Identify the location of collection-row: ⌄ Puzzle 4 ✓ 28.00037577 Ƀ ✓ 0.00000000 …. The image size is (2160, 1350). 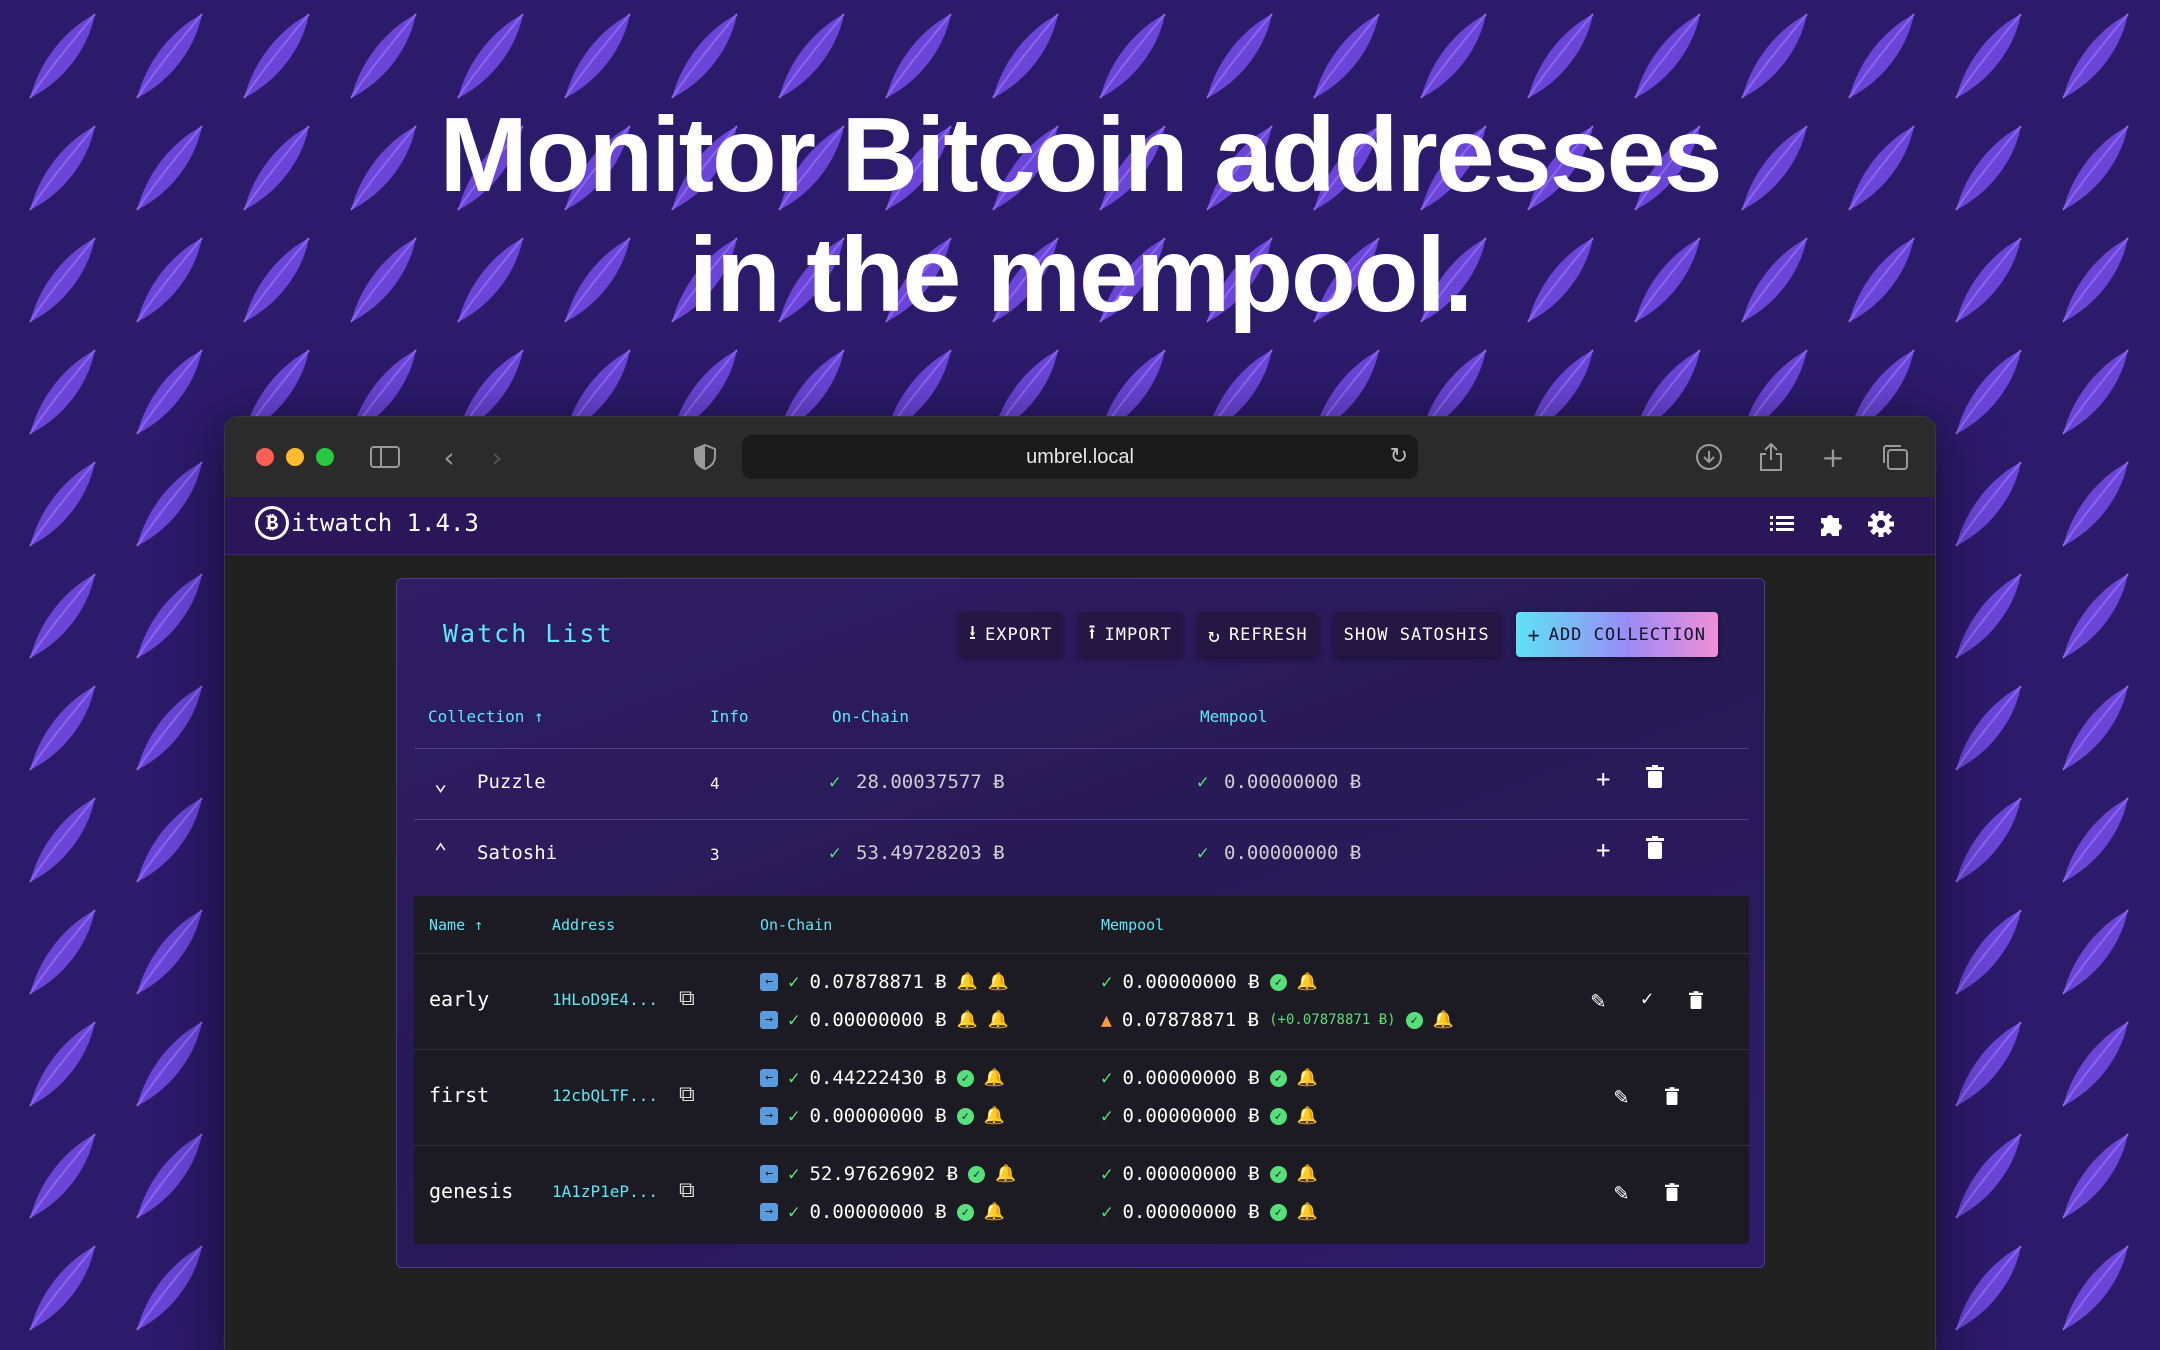
(1081, 783).